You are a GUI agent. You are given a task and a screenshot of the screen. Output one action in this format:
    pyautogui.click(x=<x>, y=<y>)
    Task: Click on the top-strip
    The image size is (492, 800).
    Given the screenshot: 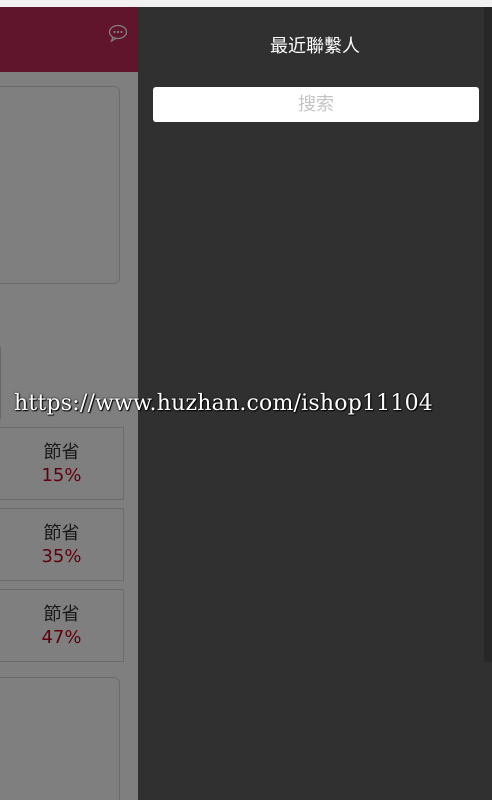 What is the action you would take?
    pyautogui.click(x=246, y=3)
    